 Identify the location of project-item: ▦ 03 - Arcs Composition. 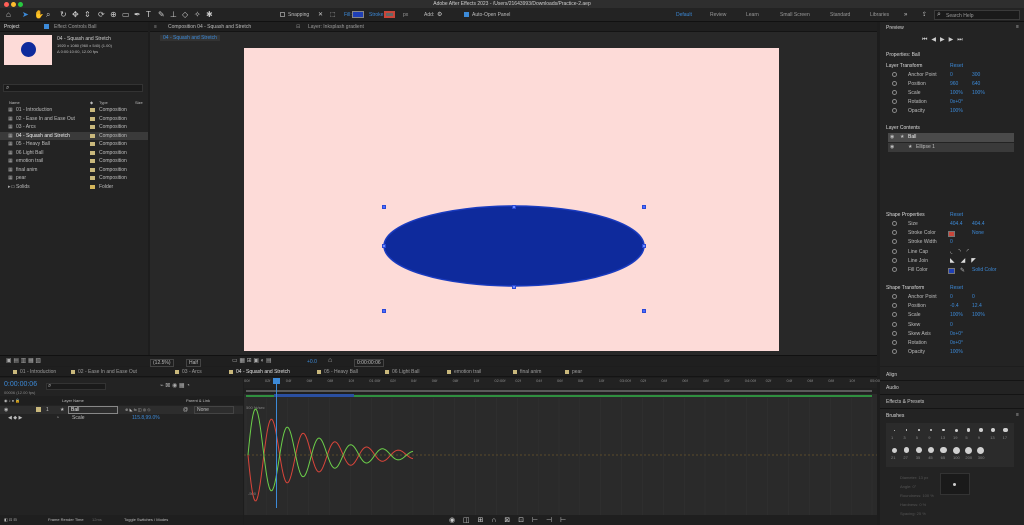
(74, 127).